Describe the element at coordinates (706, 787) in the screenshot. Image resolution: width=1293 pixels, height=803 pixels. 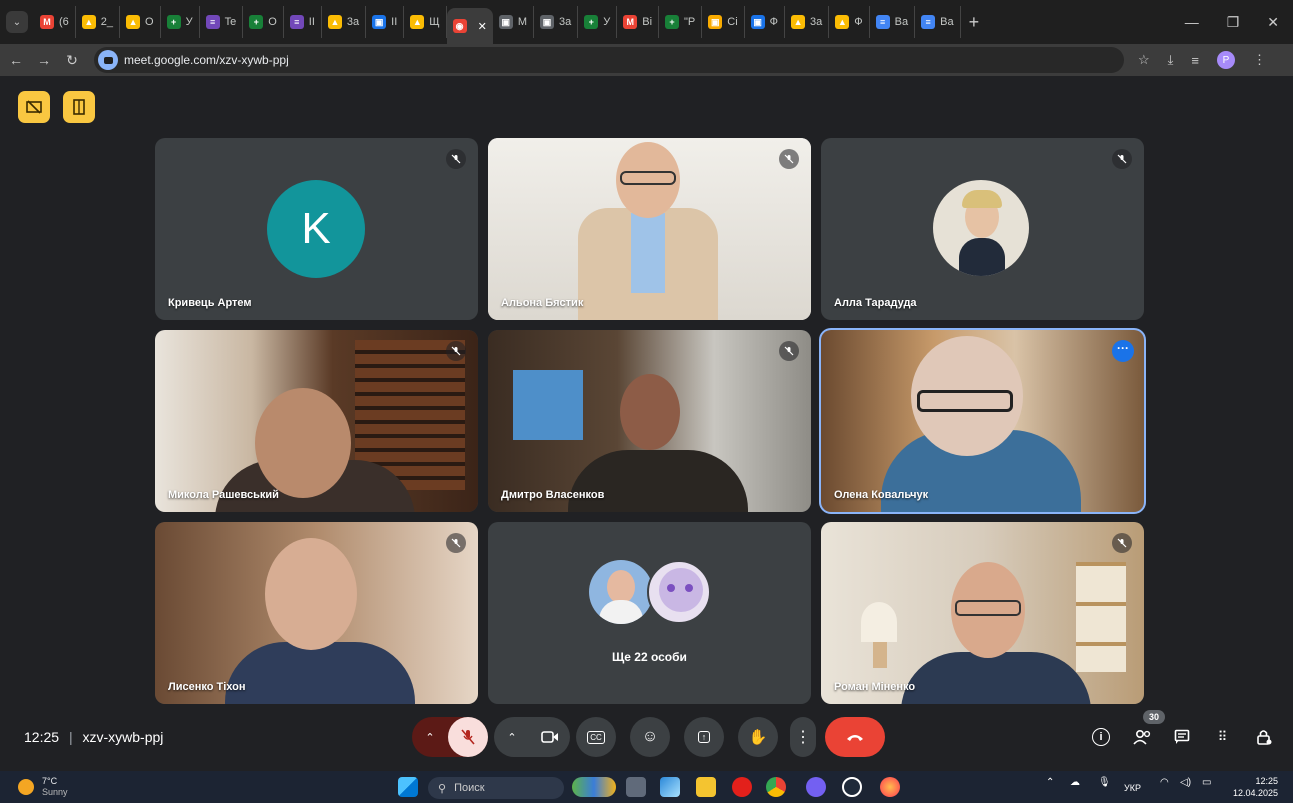
I see `file-explorer-icon` at that location.